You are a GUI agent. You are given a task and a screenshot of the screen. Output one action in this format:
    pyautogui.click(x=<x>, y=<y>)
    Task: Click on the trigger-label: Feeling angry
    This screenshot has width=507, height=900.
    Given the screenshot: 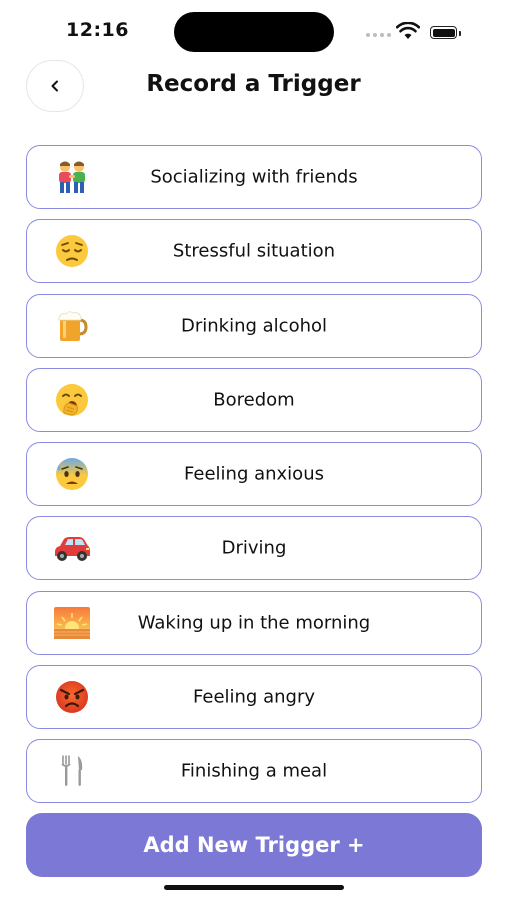 What is the action you would take?
    pyautogui.click(x=254, y=697)
    